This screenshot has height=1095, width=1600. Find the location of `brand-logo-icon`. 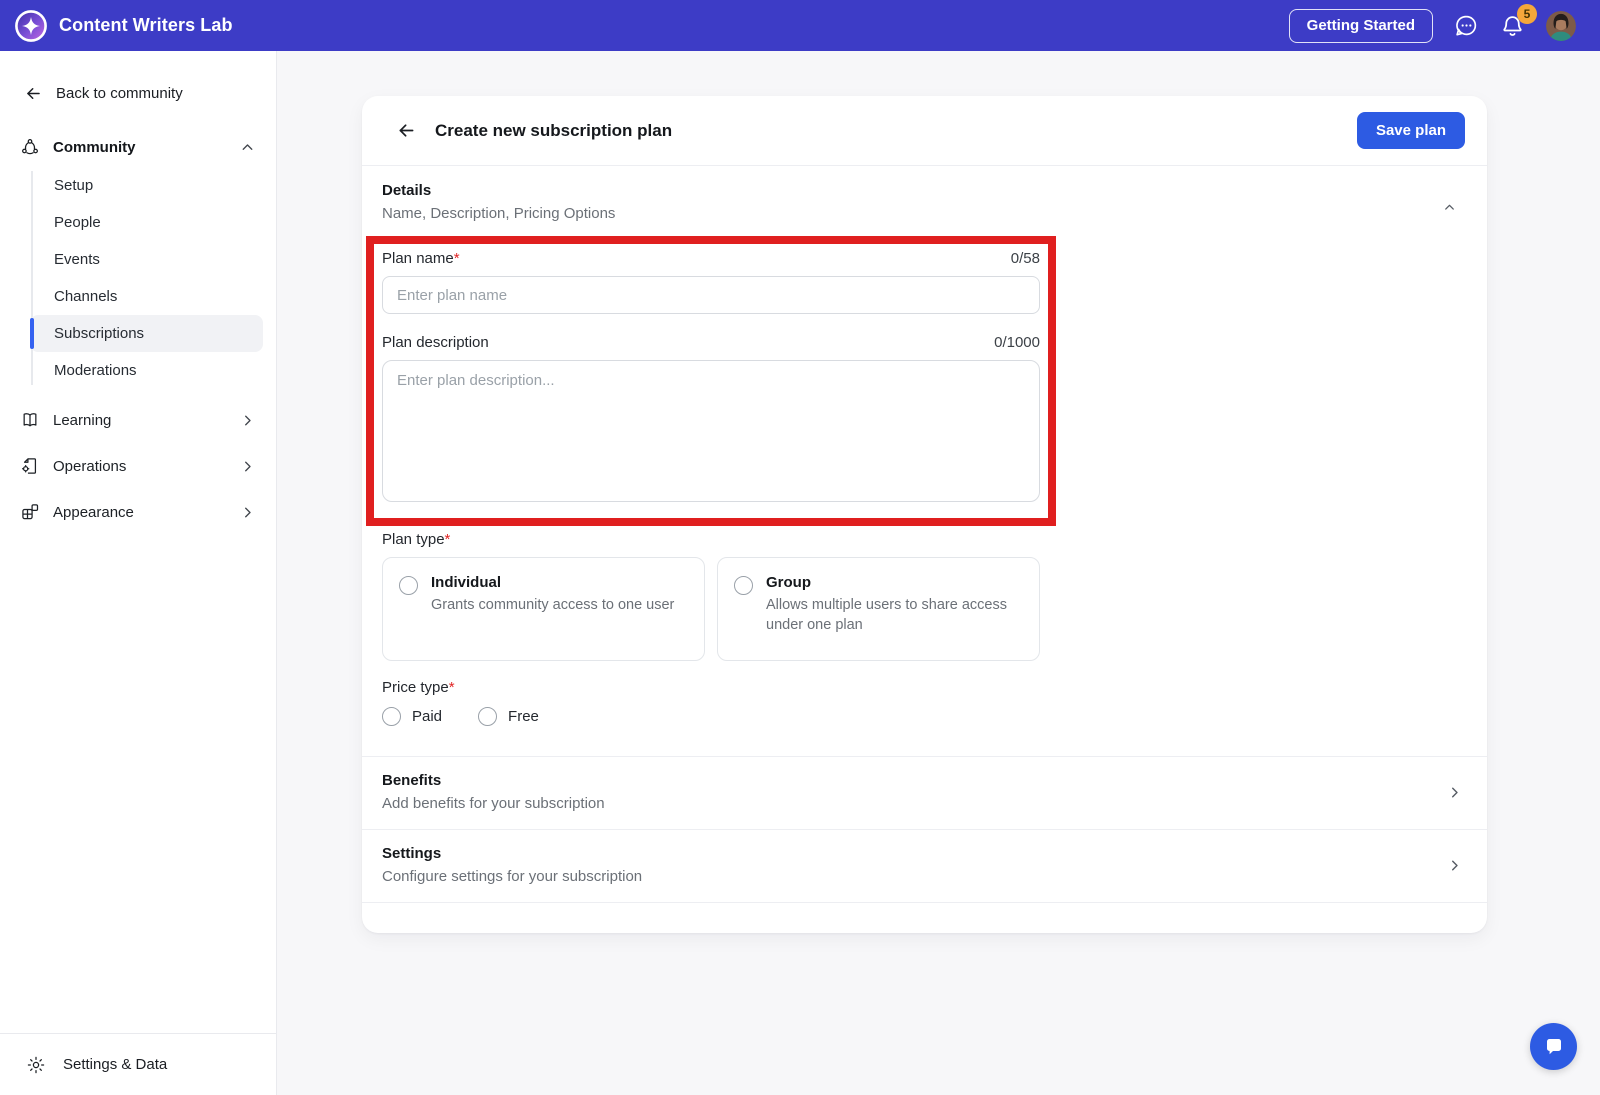

brand-logo-icon is located at coordinates (31, 26).